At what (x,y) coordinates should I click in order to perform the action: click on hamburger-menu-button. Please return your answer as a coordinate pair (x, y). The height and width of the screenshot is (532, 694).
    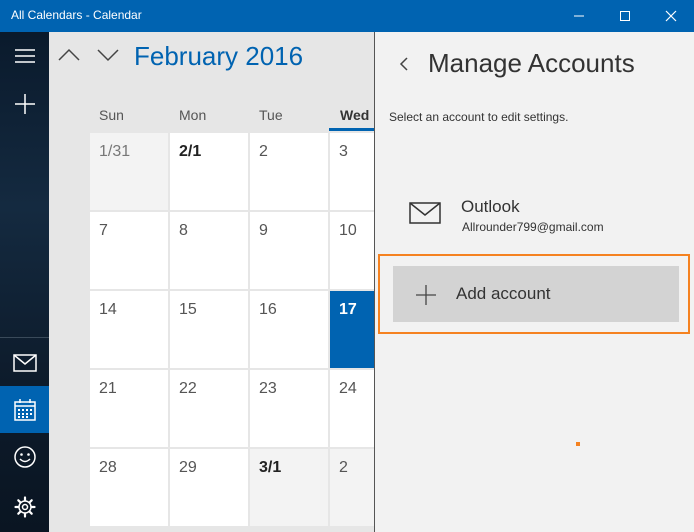
    Looking at the image, I should click on (24, 55).